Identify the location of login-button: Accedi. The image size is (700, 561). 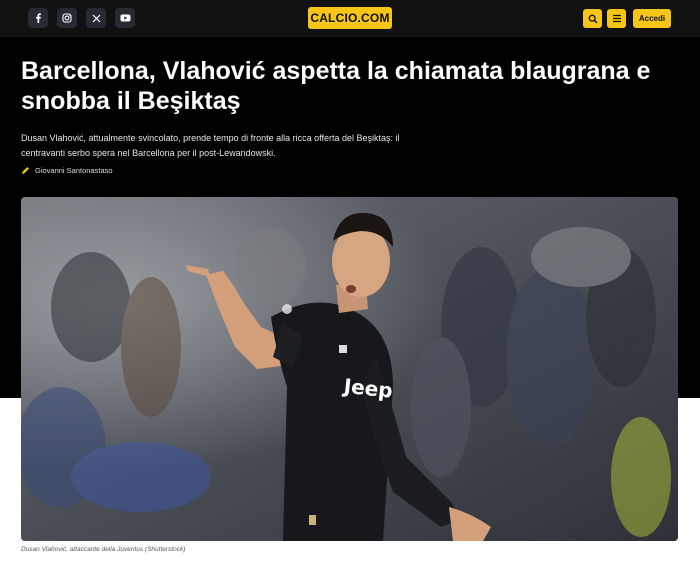
(652, 18).